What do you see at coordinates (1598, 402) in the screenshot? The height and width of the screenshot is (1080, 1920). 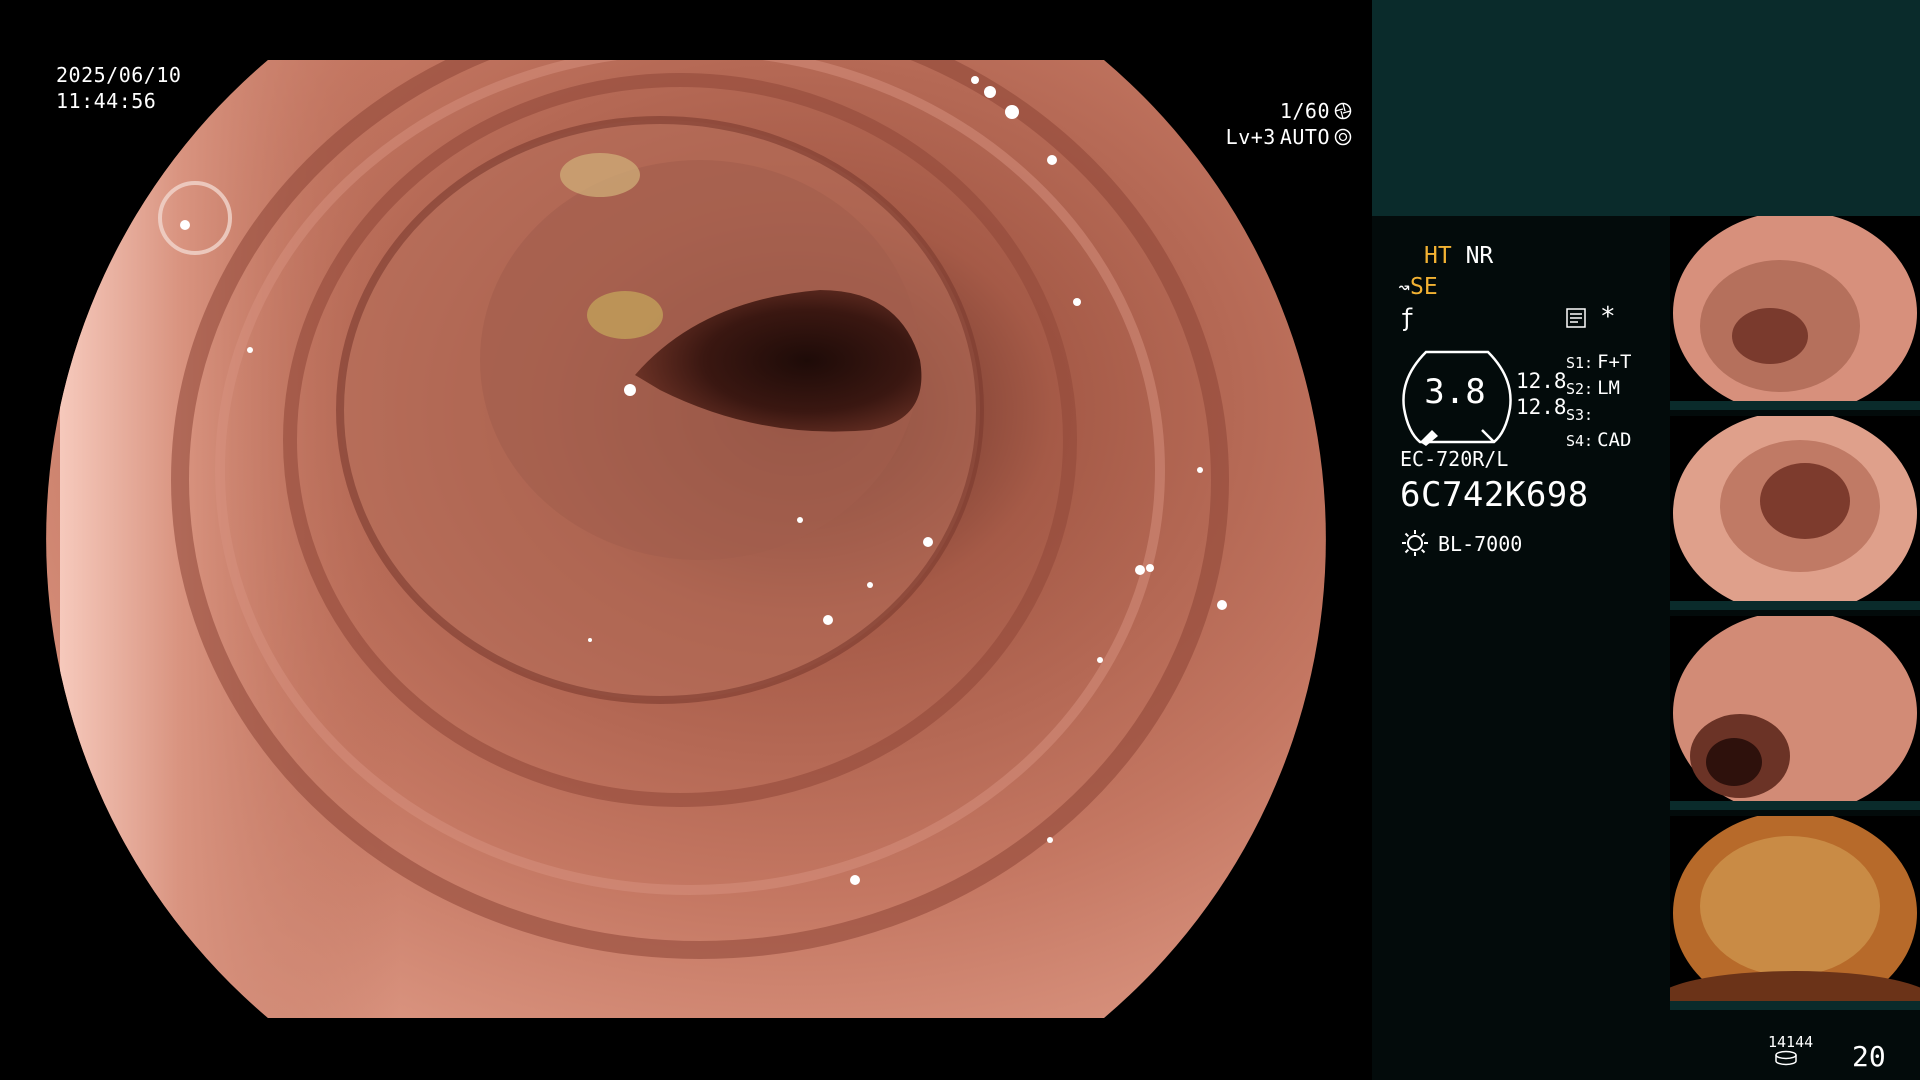 I see `switch-settings: S1: F+T S2: LM S3: S4: CAD` at bounding box center [1598, 402].